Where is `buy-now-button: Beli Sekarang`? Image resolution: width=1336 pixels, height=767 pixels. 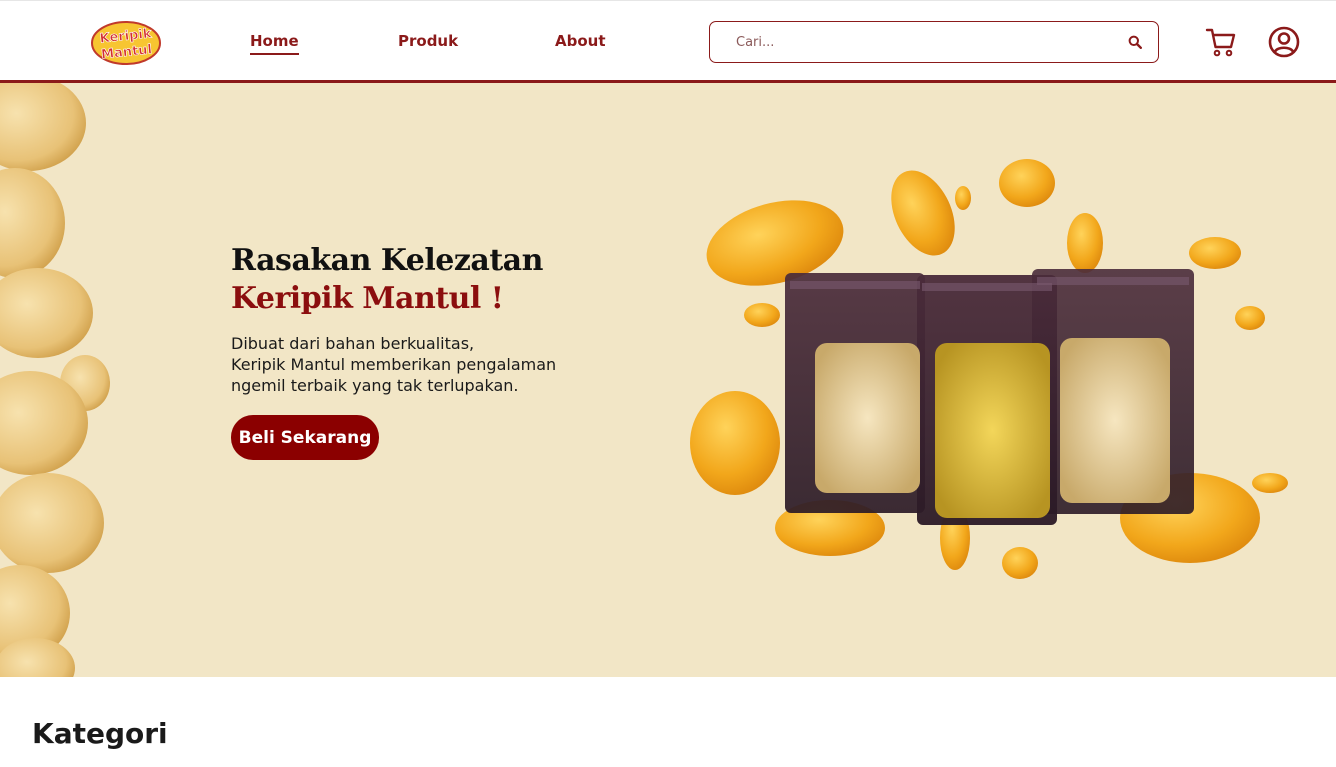 buy-now-button: Beli Sekarang is located at coordinates (305, 437).